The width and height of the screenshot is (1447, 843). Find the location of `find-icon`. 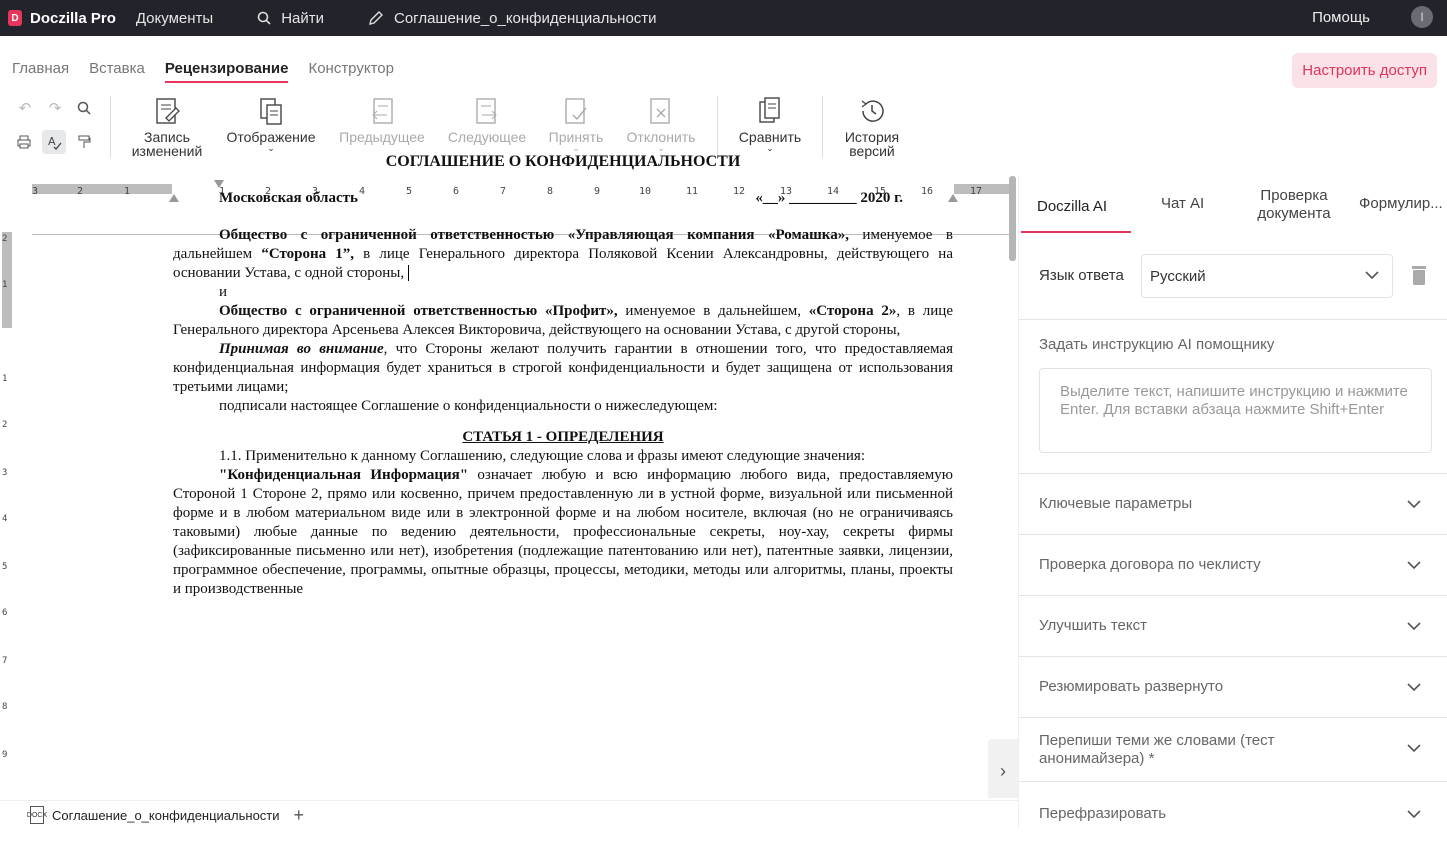

find-icon is located at coordinates (84, 108).